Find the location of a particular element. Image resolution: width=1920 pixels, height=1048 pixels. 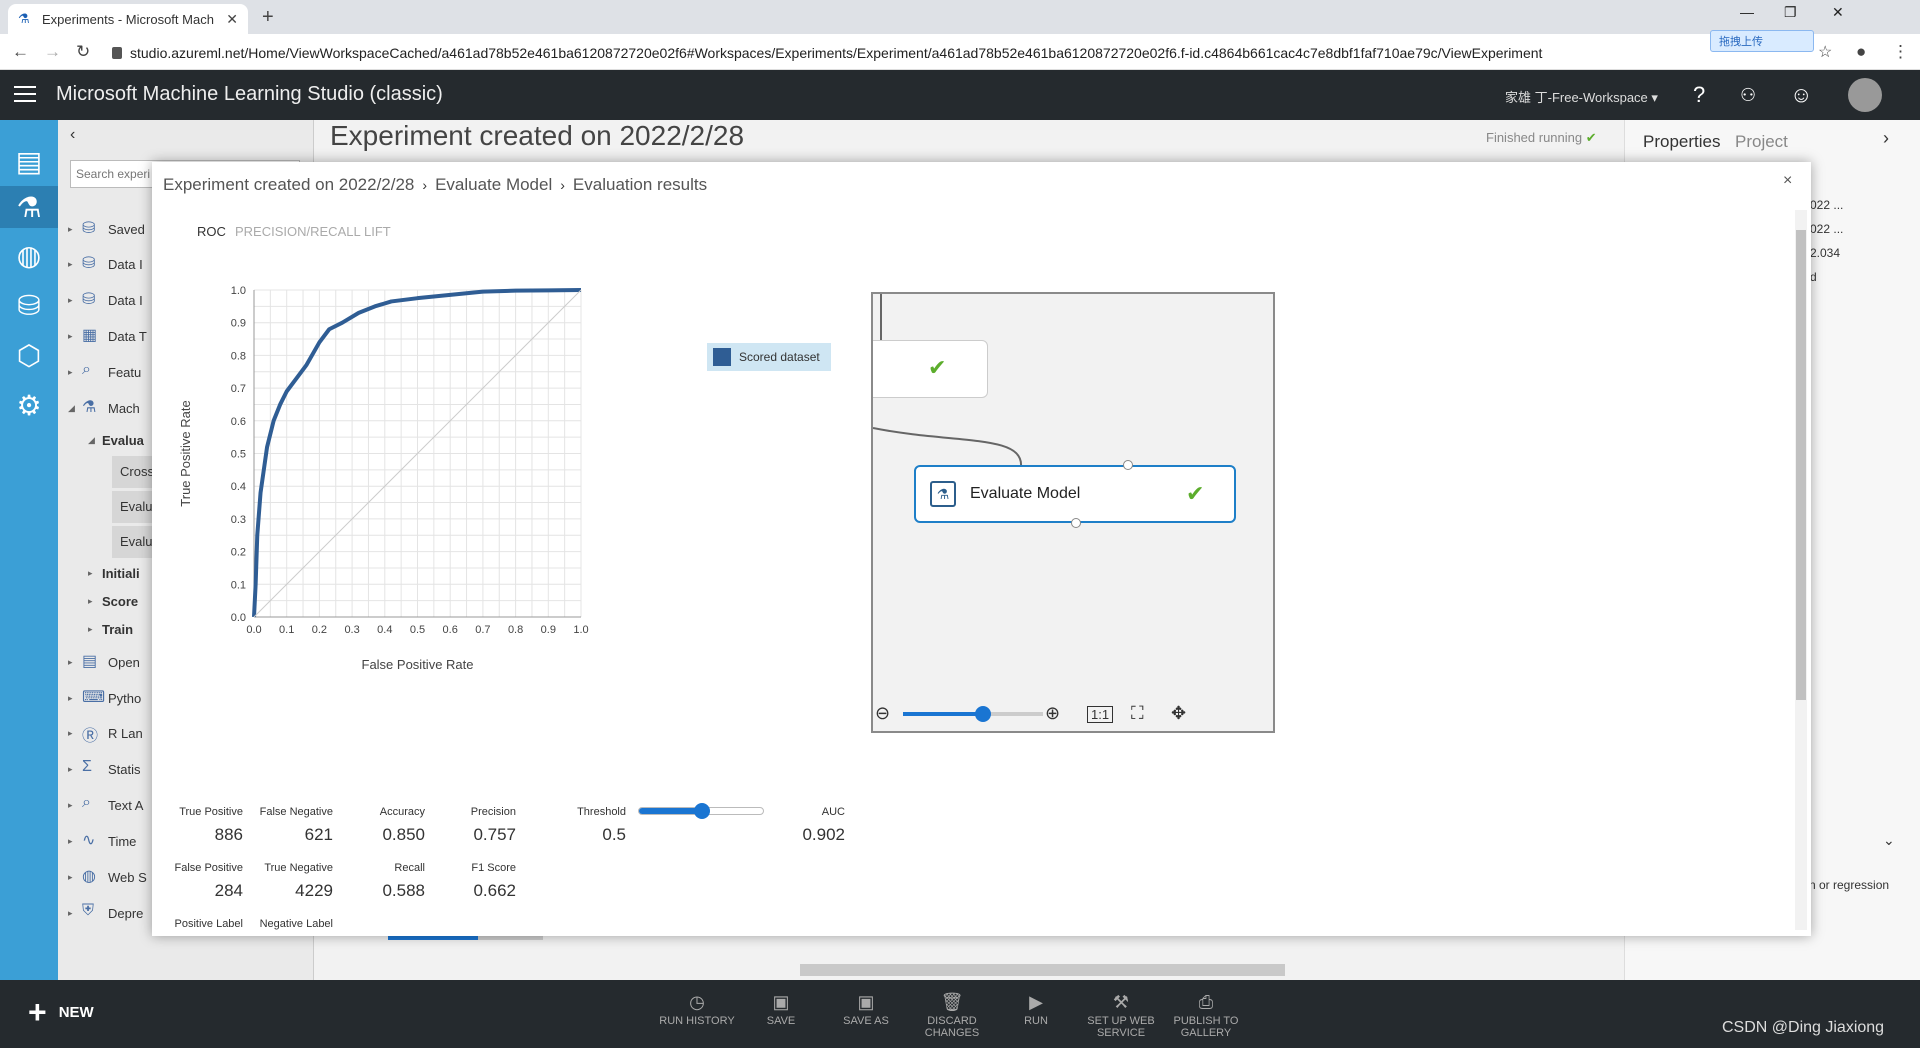

help-icon: ? is located at coordinates (1699, 95).